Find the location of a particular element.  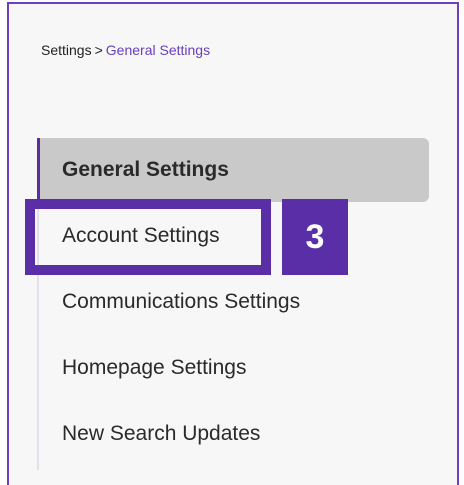

annotation-step-badge: 3 is located at coordinates (315, 237).